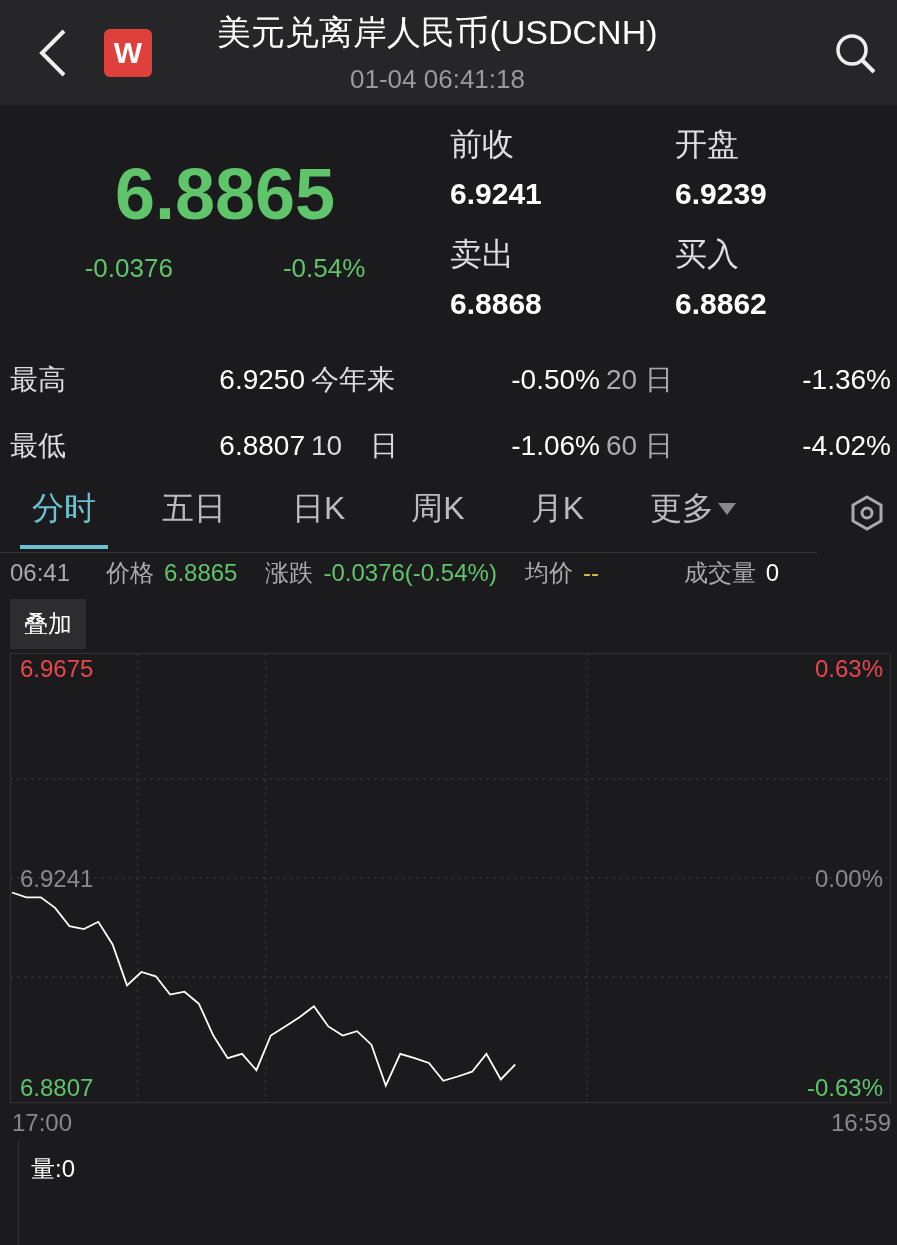 This screenshot has height=1245, width=897. Describe the element at coordinates (38, 446) in the screenshot. I see `stat-label: 最低` at that location.